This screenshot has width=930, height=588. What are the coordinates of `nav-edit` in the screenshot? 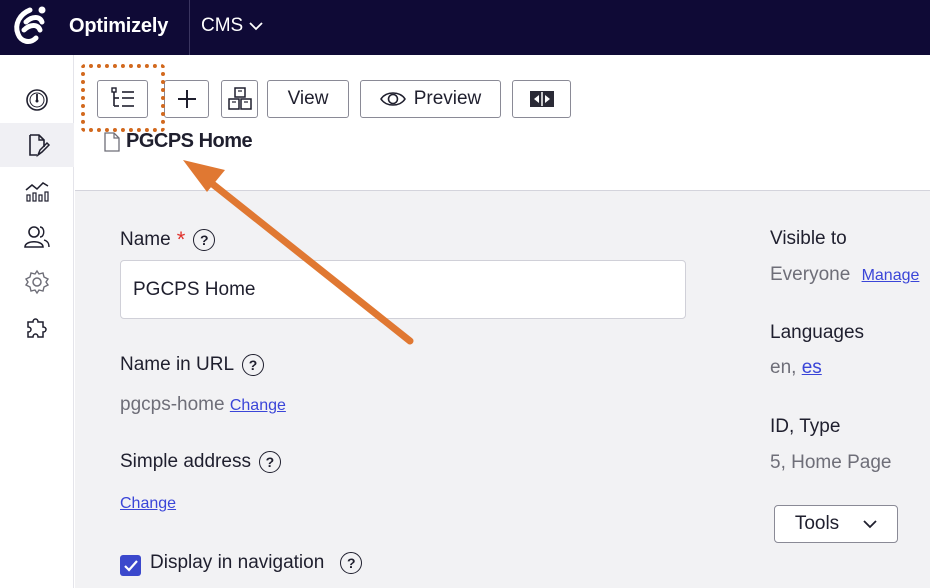 It's located at (37, 145).